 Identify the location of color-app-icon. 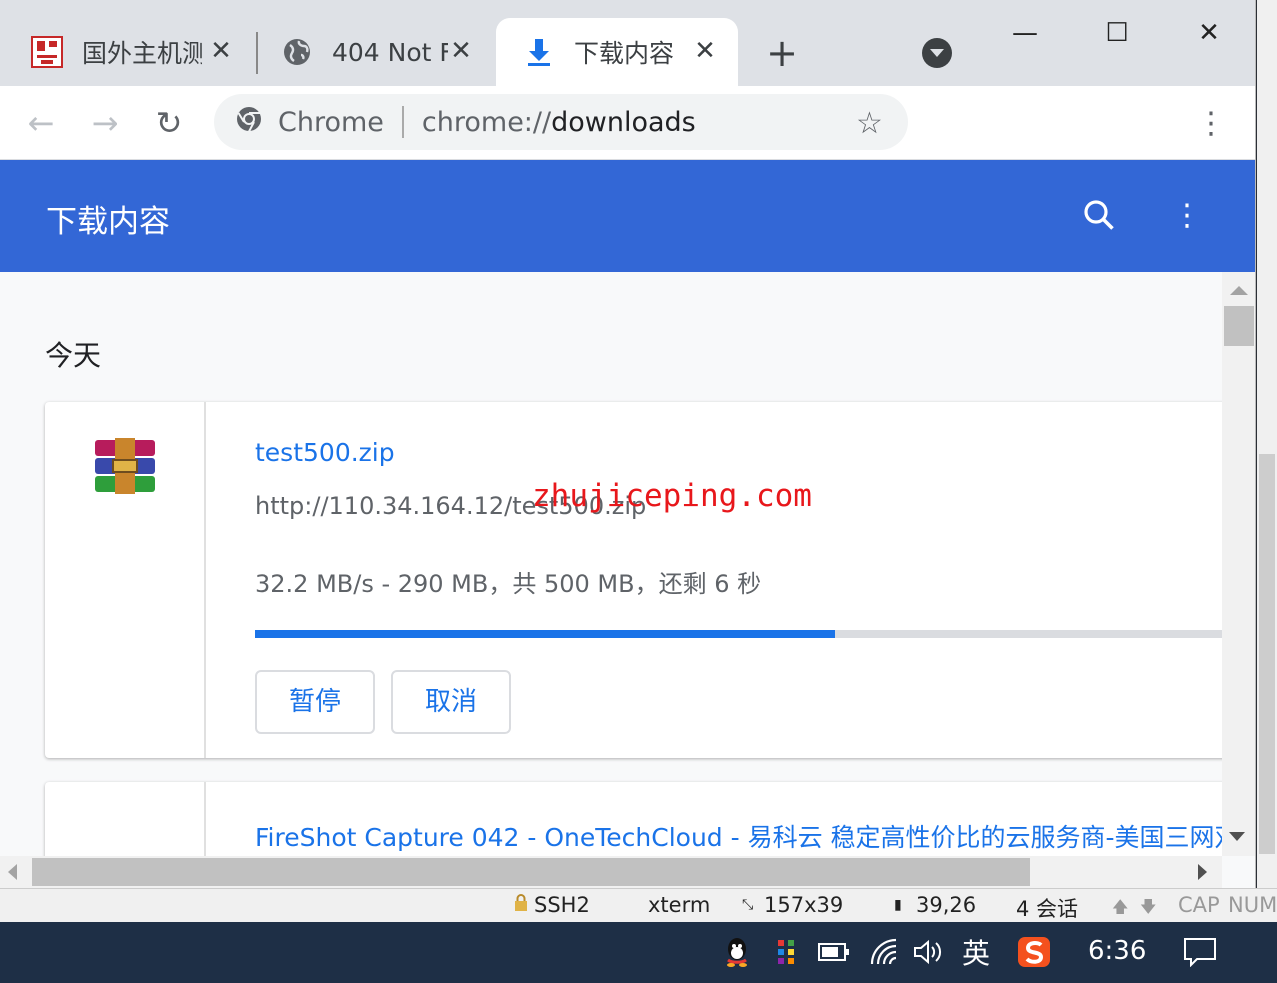
(786, 952).